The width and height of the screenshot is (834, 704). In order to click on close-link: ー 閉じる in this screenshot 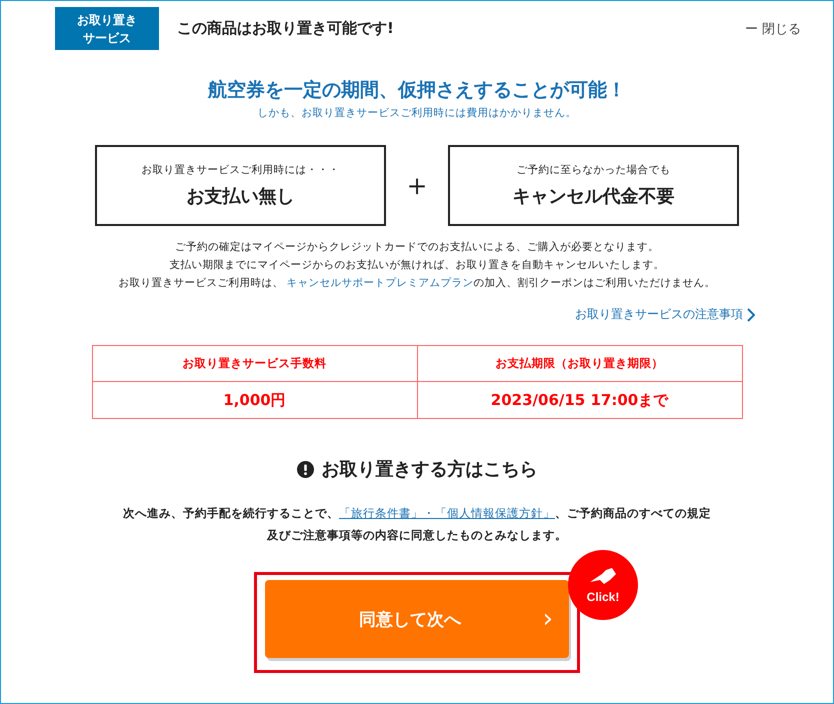, I will do `click(773, 29)`.